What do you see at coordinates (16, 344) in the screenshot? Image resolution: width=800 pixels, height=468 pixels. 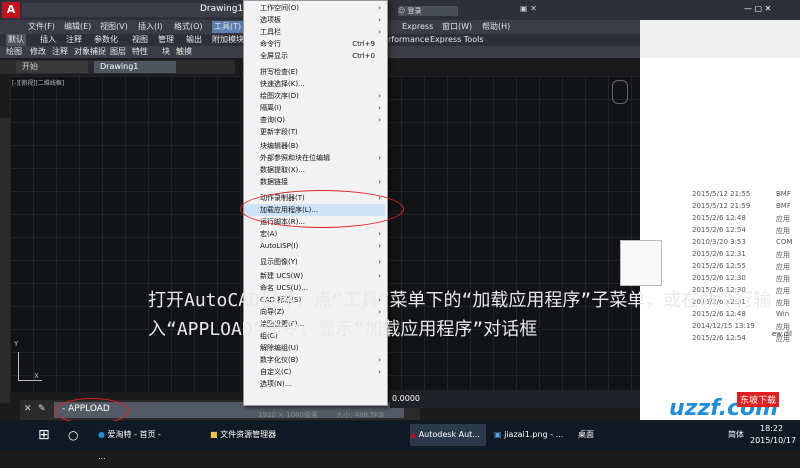 I see `ucs-y-label: Y` at bounding box center [16, 344].